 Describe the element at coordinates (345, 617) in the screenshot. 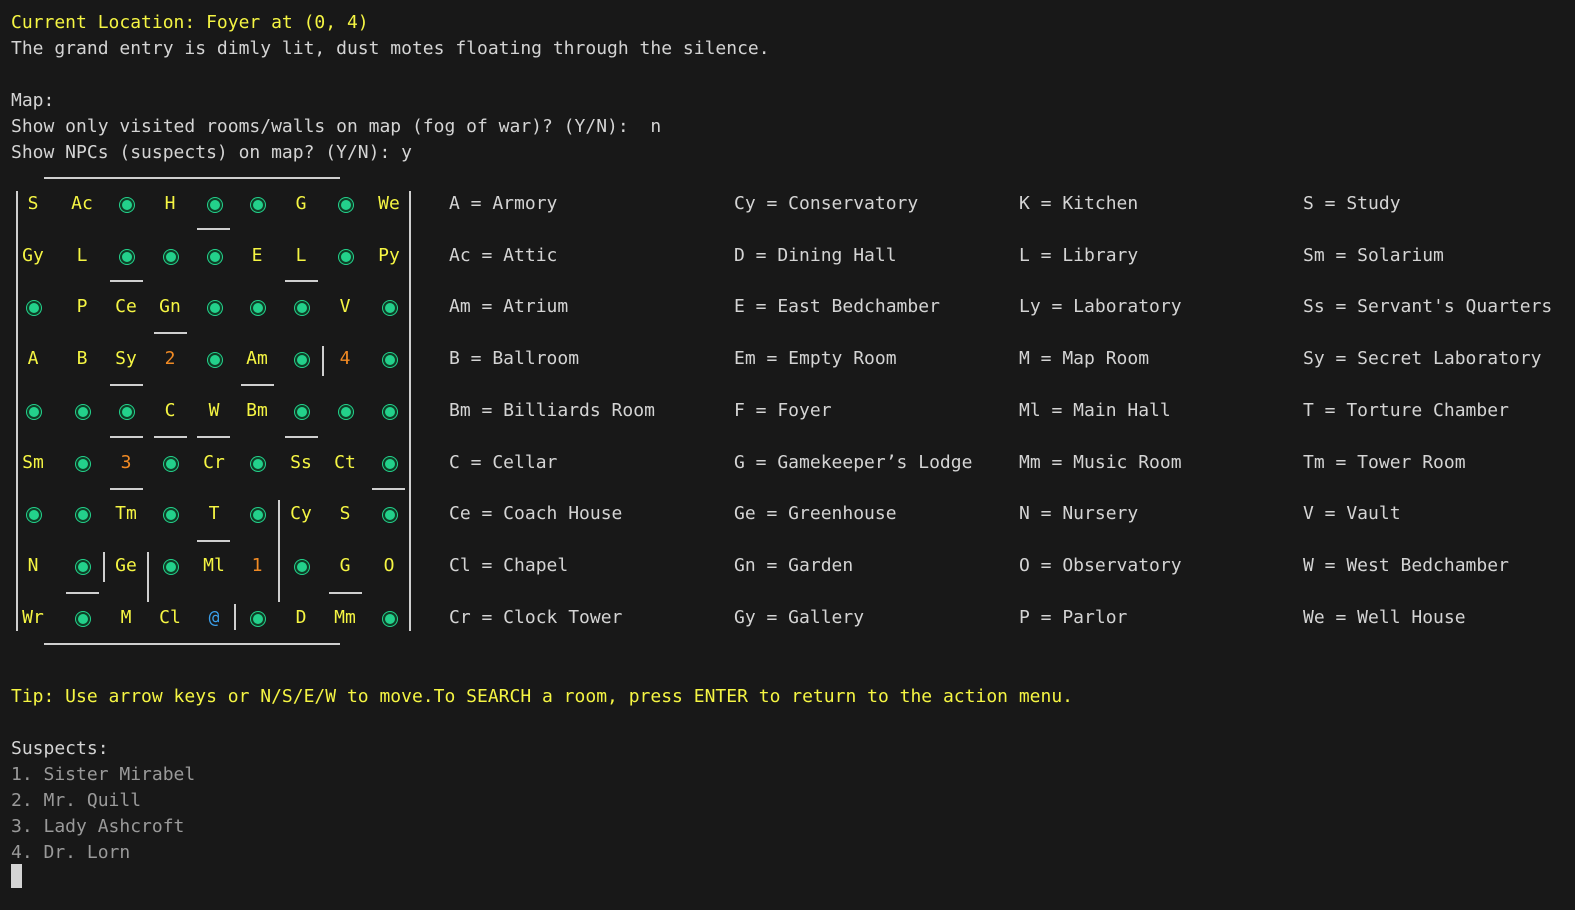

I see `map-room: Mm` at that location.